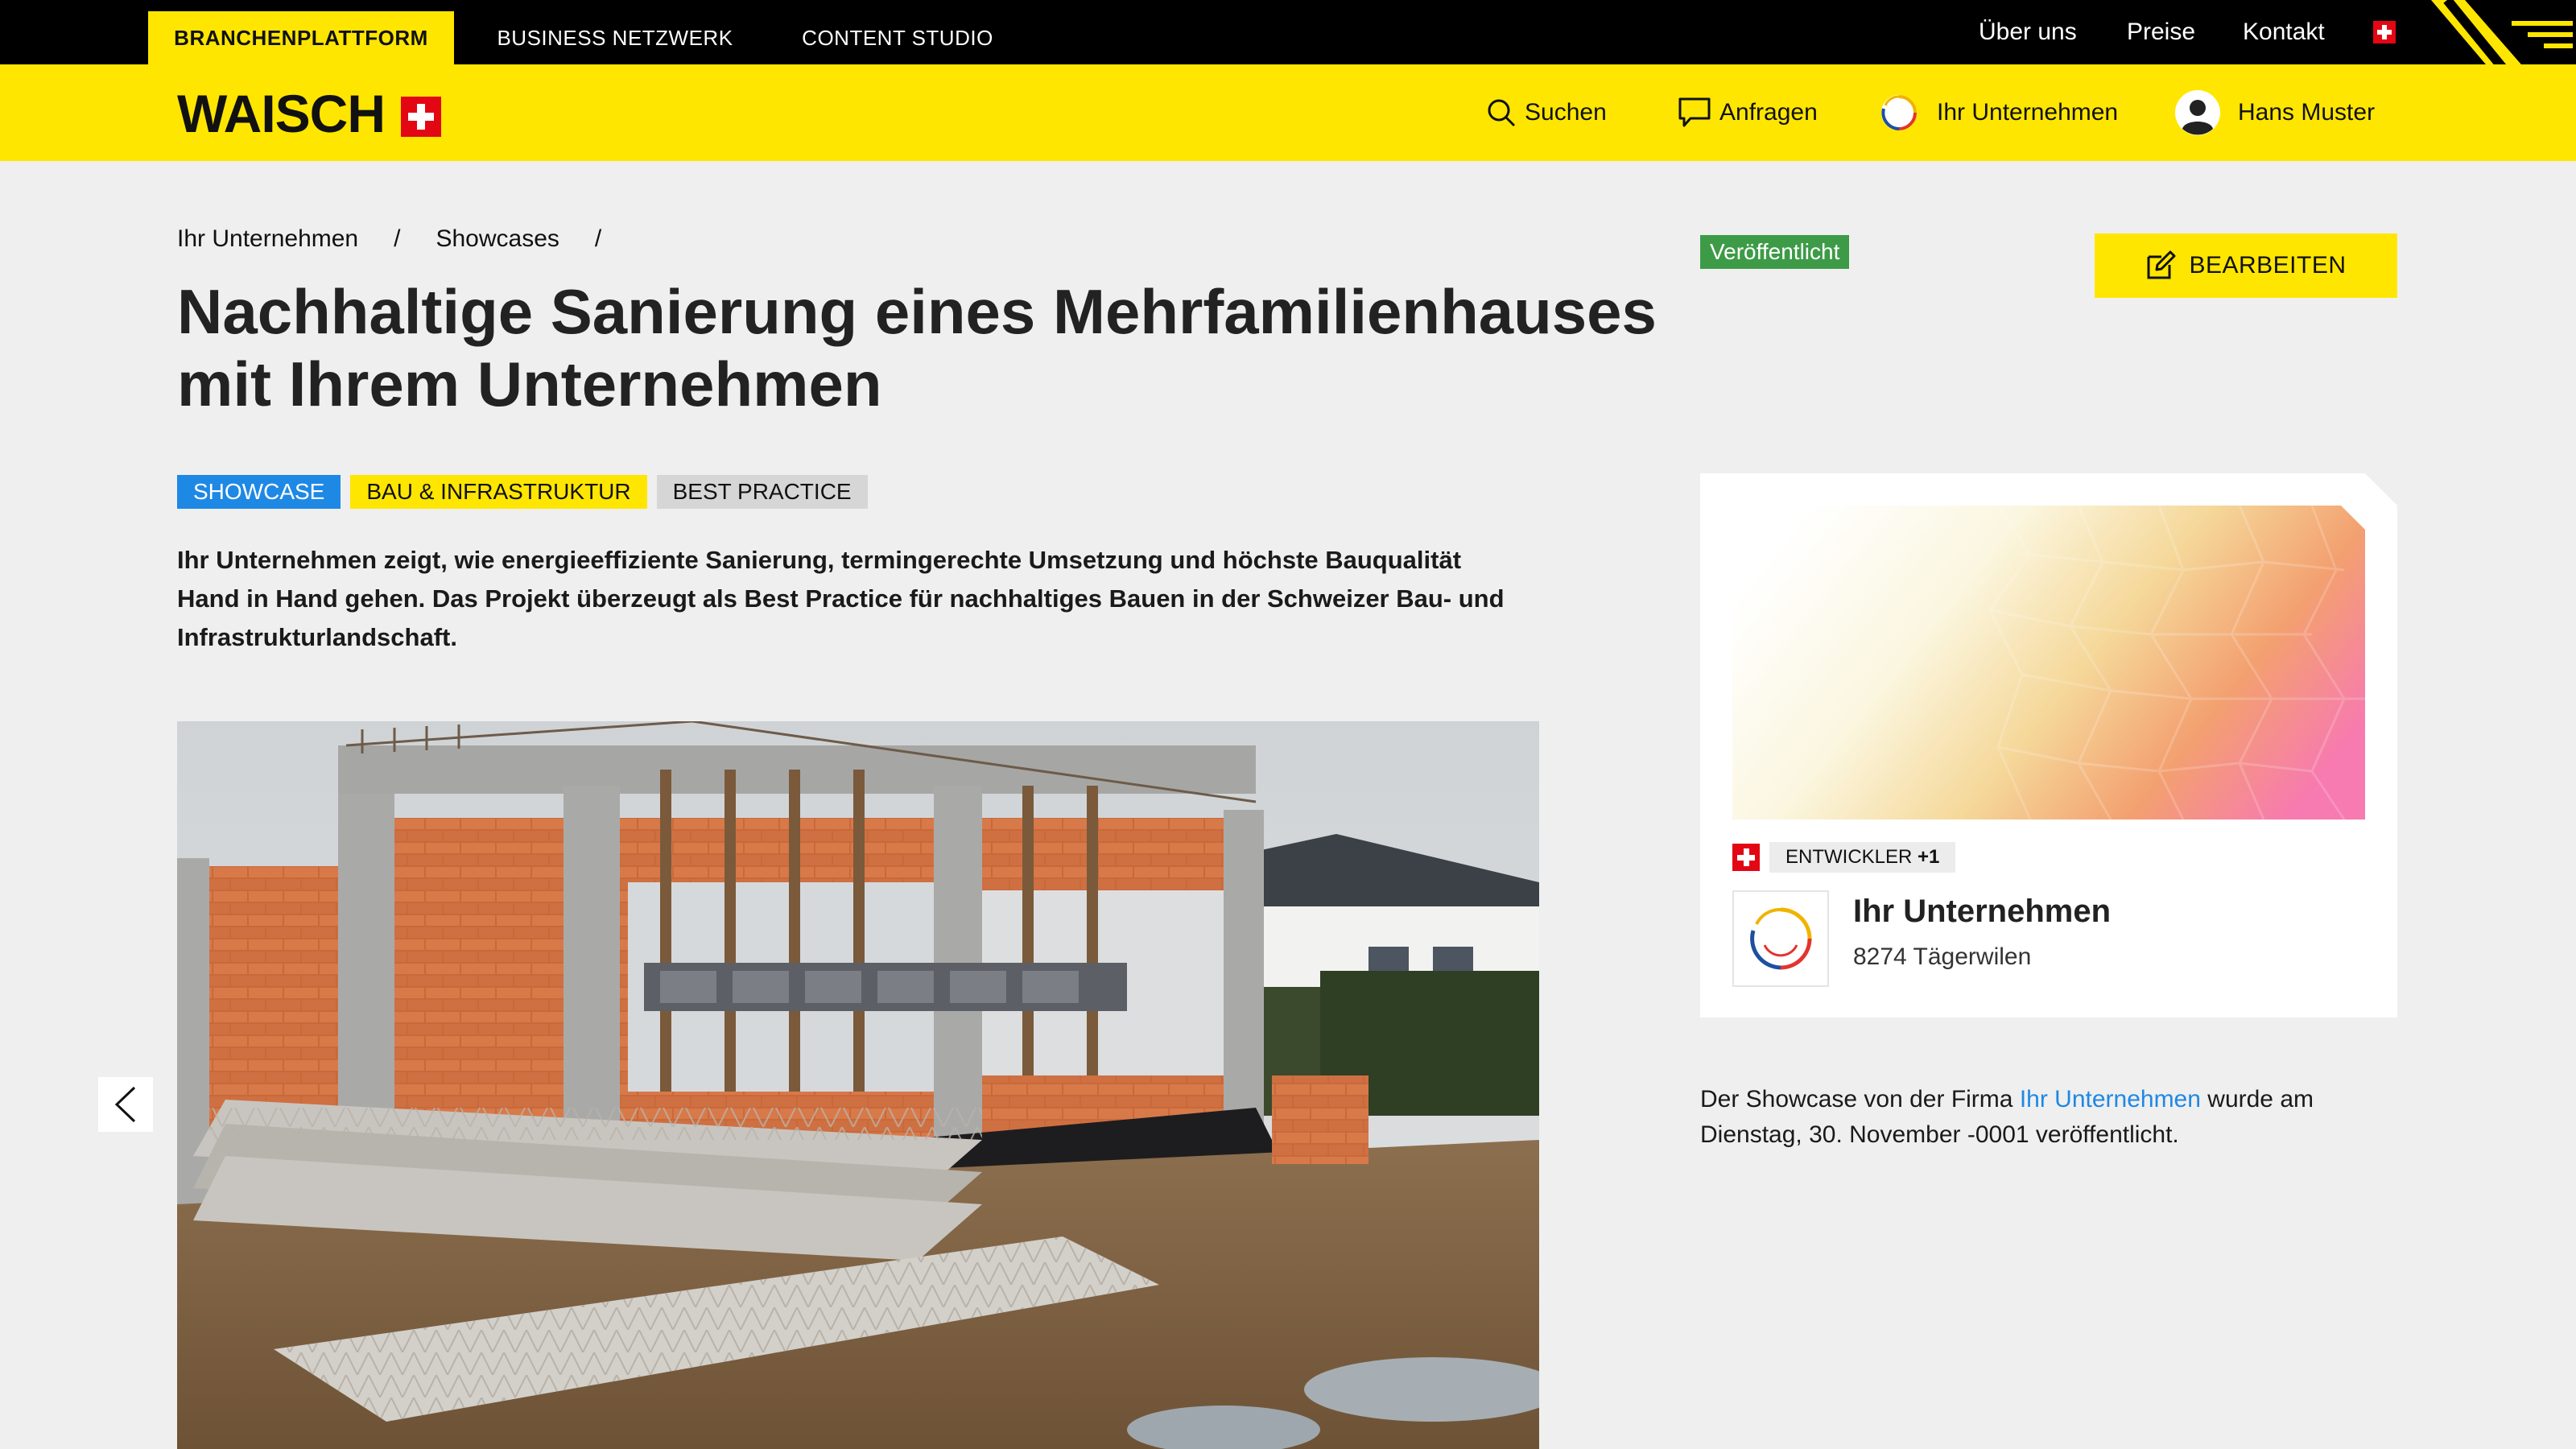 This screenshot has height=1449, width=2576. I want to click on company-name: Ihr Unternehmen, so click(1982, 912).